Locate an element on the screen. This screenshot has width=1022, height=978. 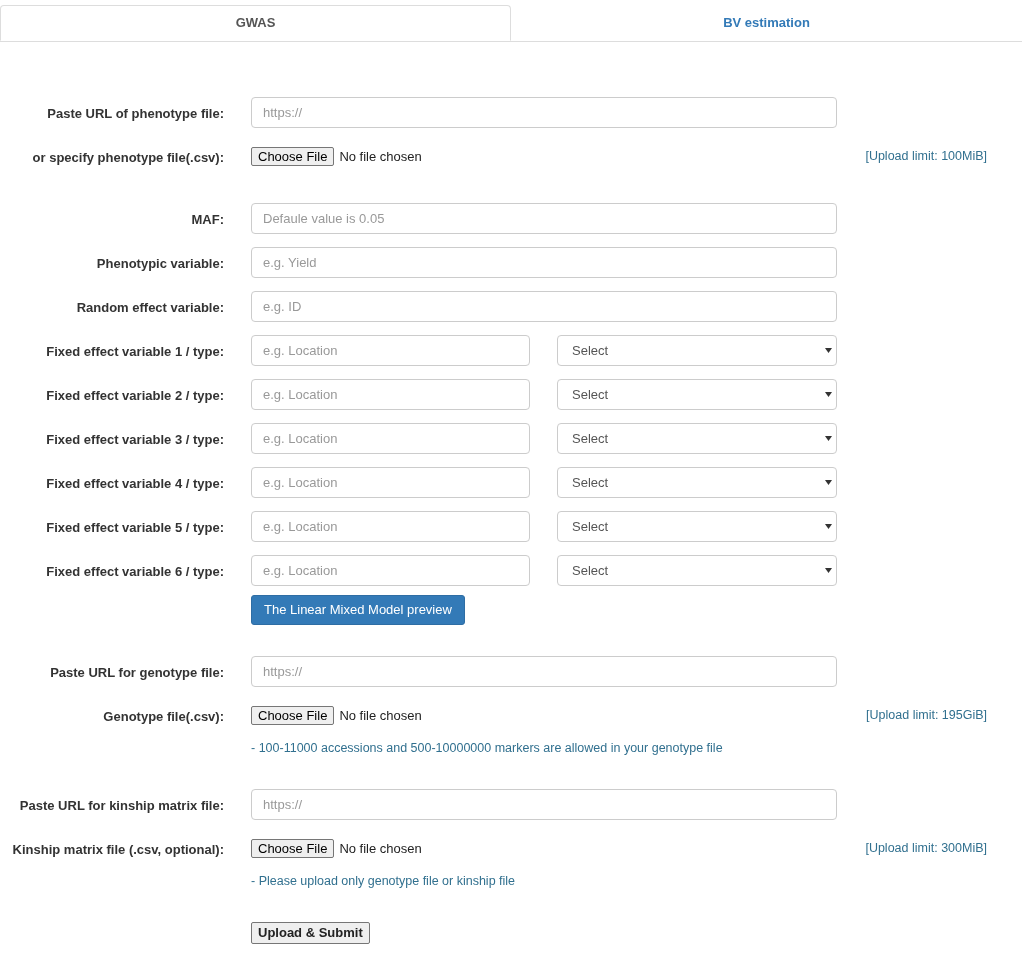
preview-button: The Linear Mixed Model preview is located at coordinates (358, 610).